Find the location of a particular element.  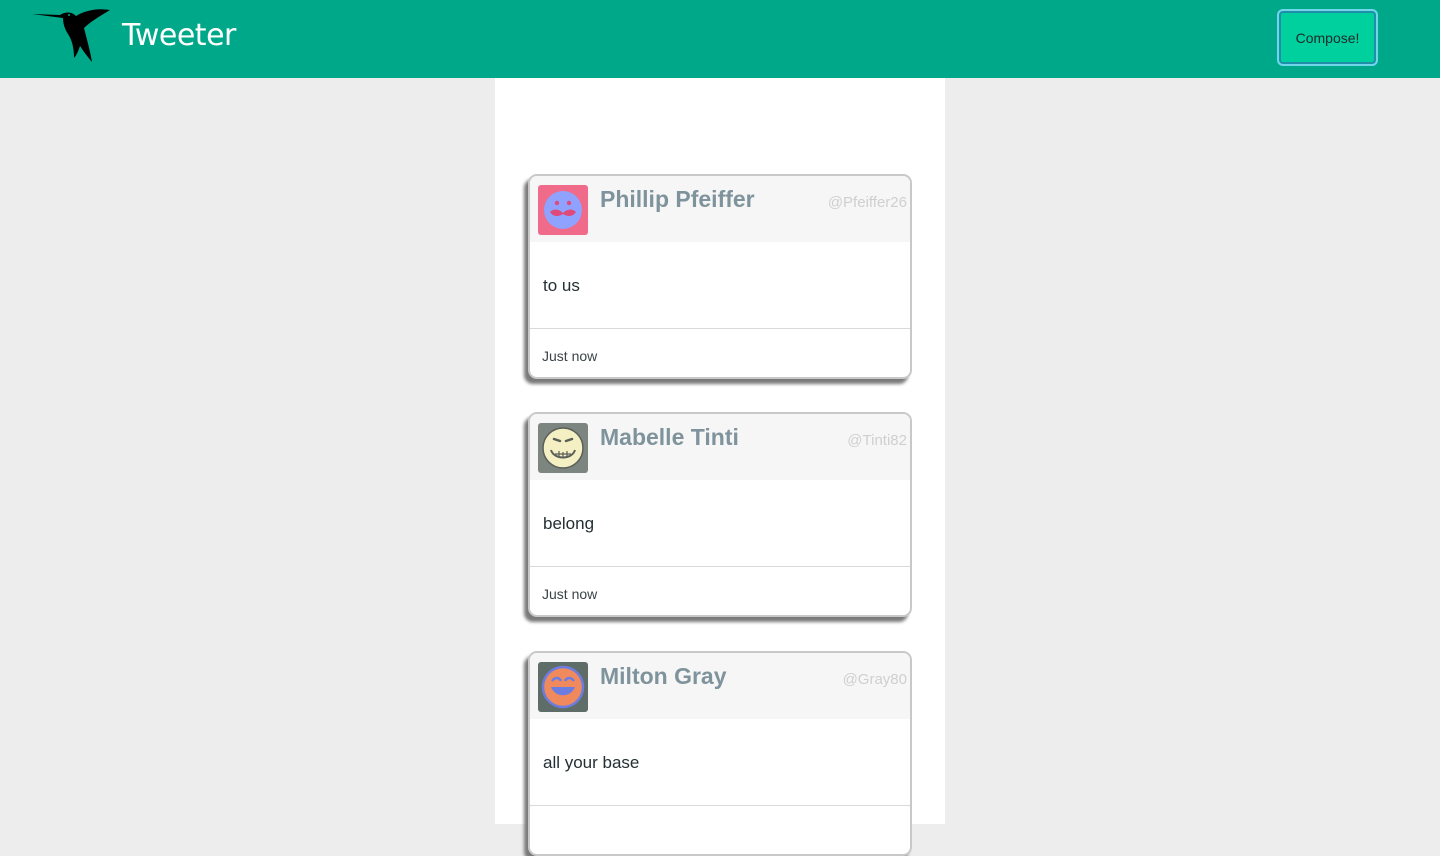

author-handle: @Pfeiffer26 is located at coordinates (867, 202).